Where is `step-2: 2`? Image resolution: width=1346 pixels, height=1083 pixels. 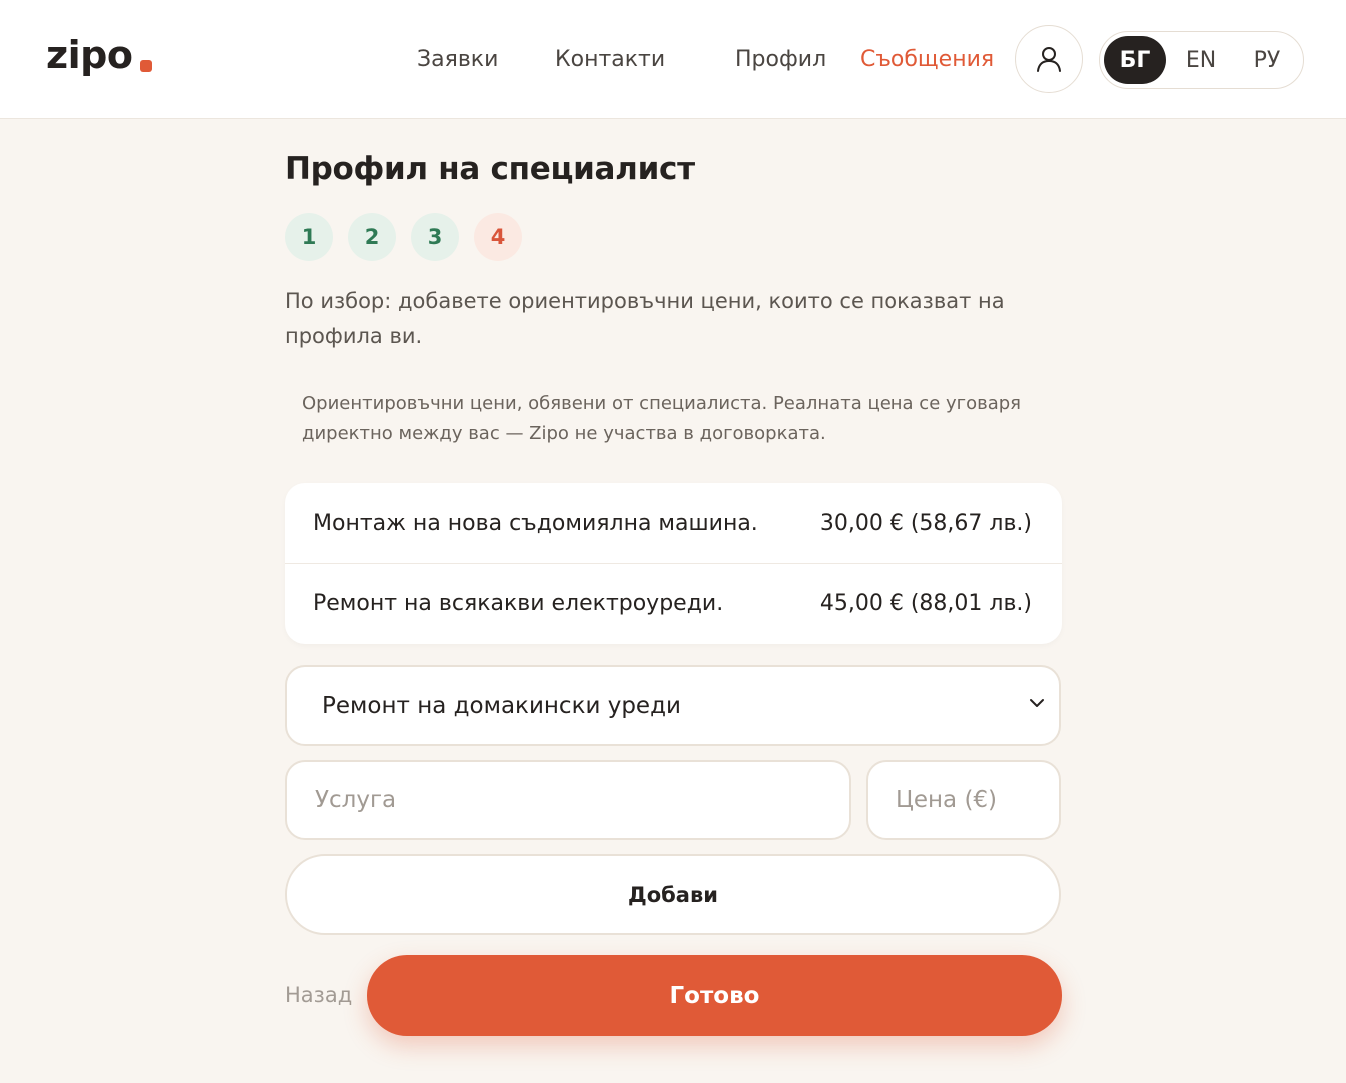
step-2: 2 is located at coordinates (372, 237).